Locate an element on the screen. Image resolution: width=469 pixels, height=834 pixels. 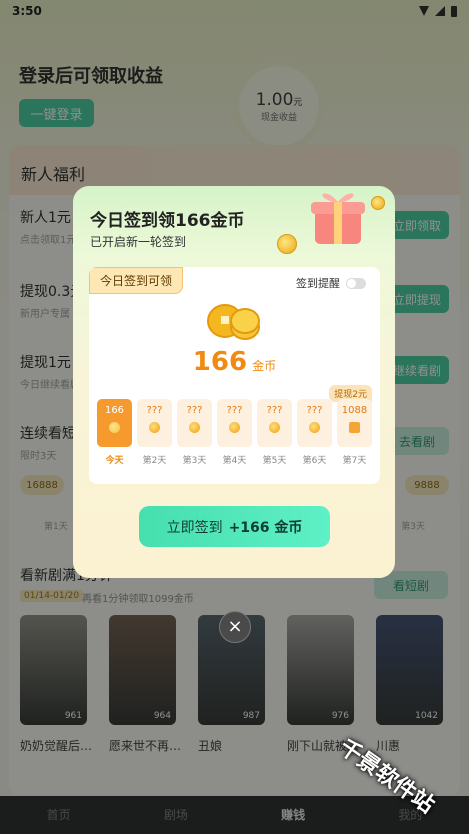
day-value: 1088 is located at coordinates (354, 410).